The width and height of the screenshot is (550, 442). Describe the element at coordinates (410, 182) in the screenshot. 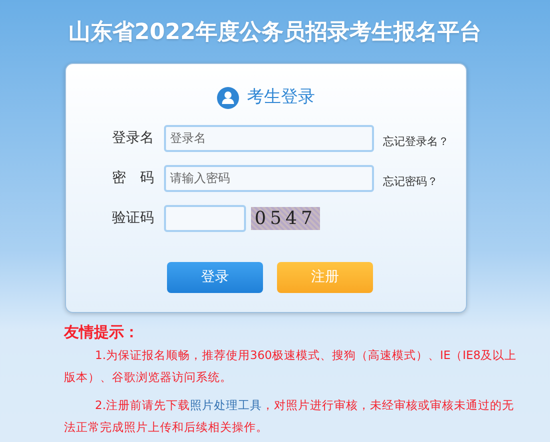

I see `forgot-link: 忘记密码？` at that location.